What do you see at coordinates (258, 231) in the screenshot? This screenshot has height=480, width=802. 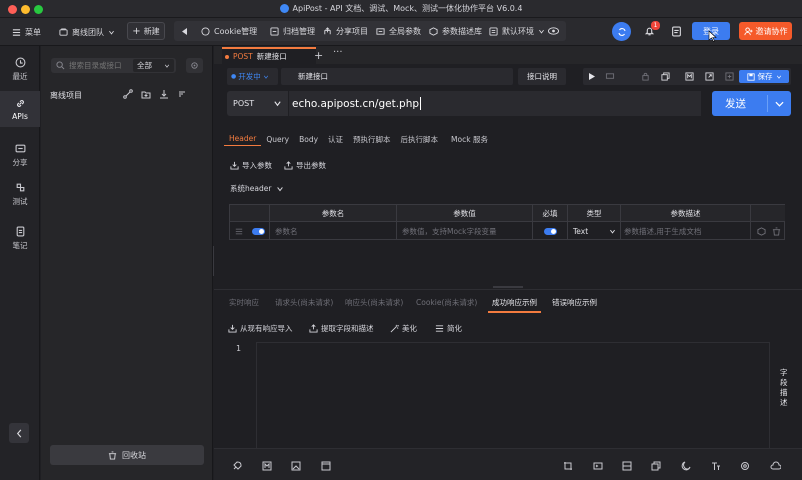 I see `row-enabled-toggle` at bounding box center [258, 231].